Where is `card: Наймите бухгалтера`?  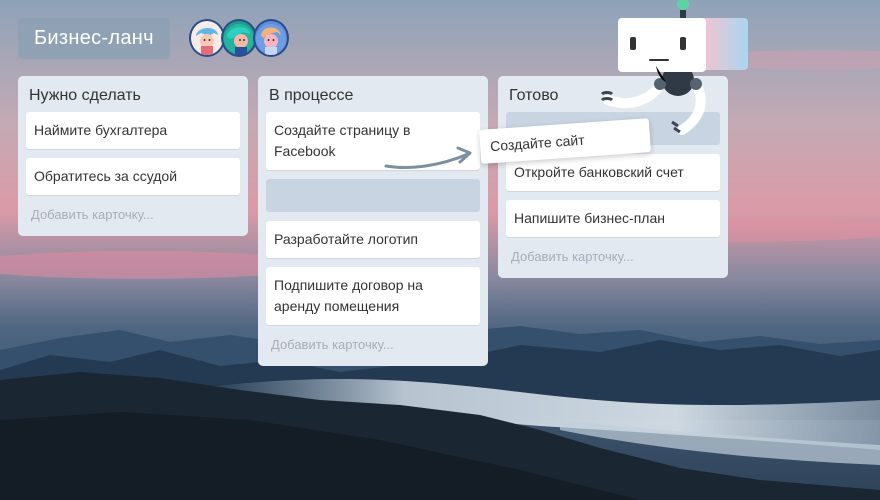
card: Наймите бухгалтера is located at coordinates (133, 130).